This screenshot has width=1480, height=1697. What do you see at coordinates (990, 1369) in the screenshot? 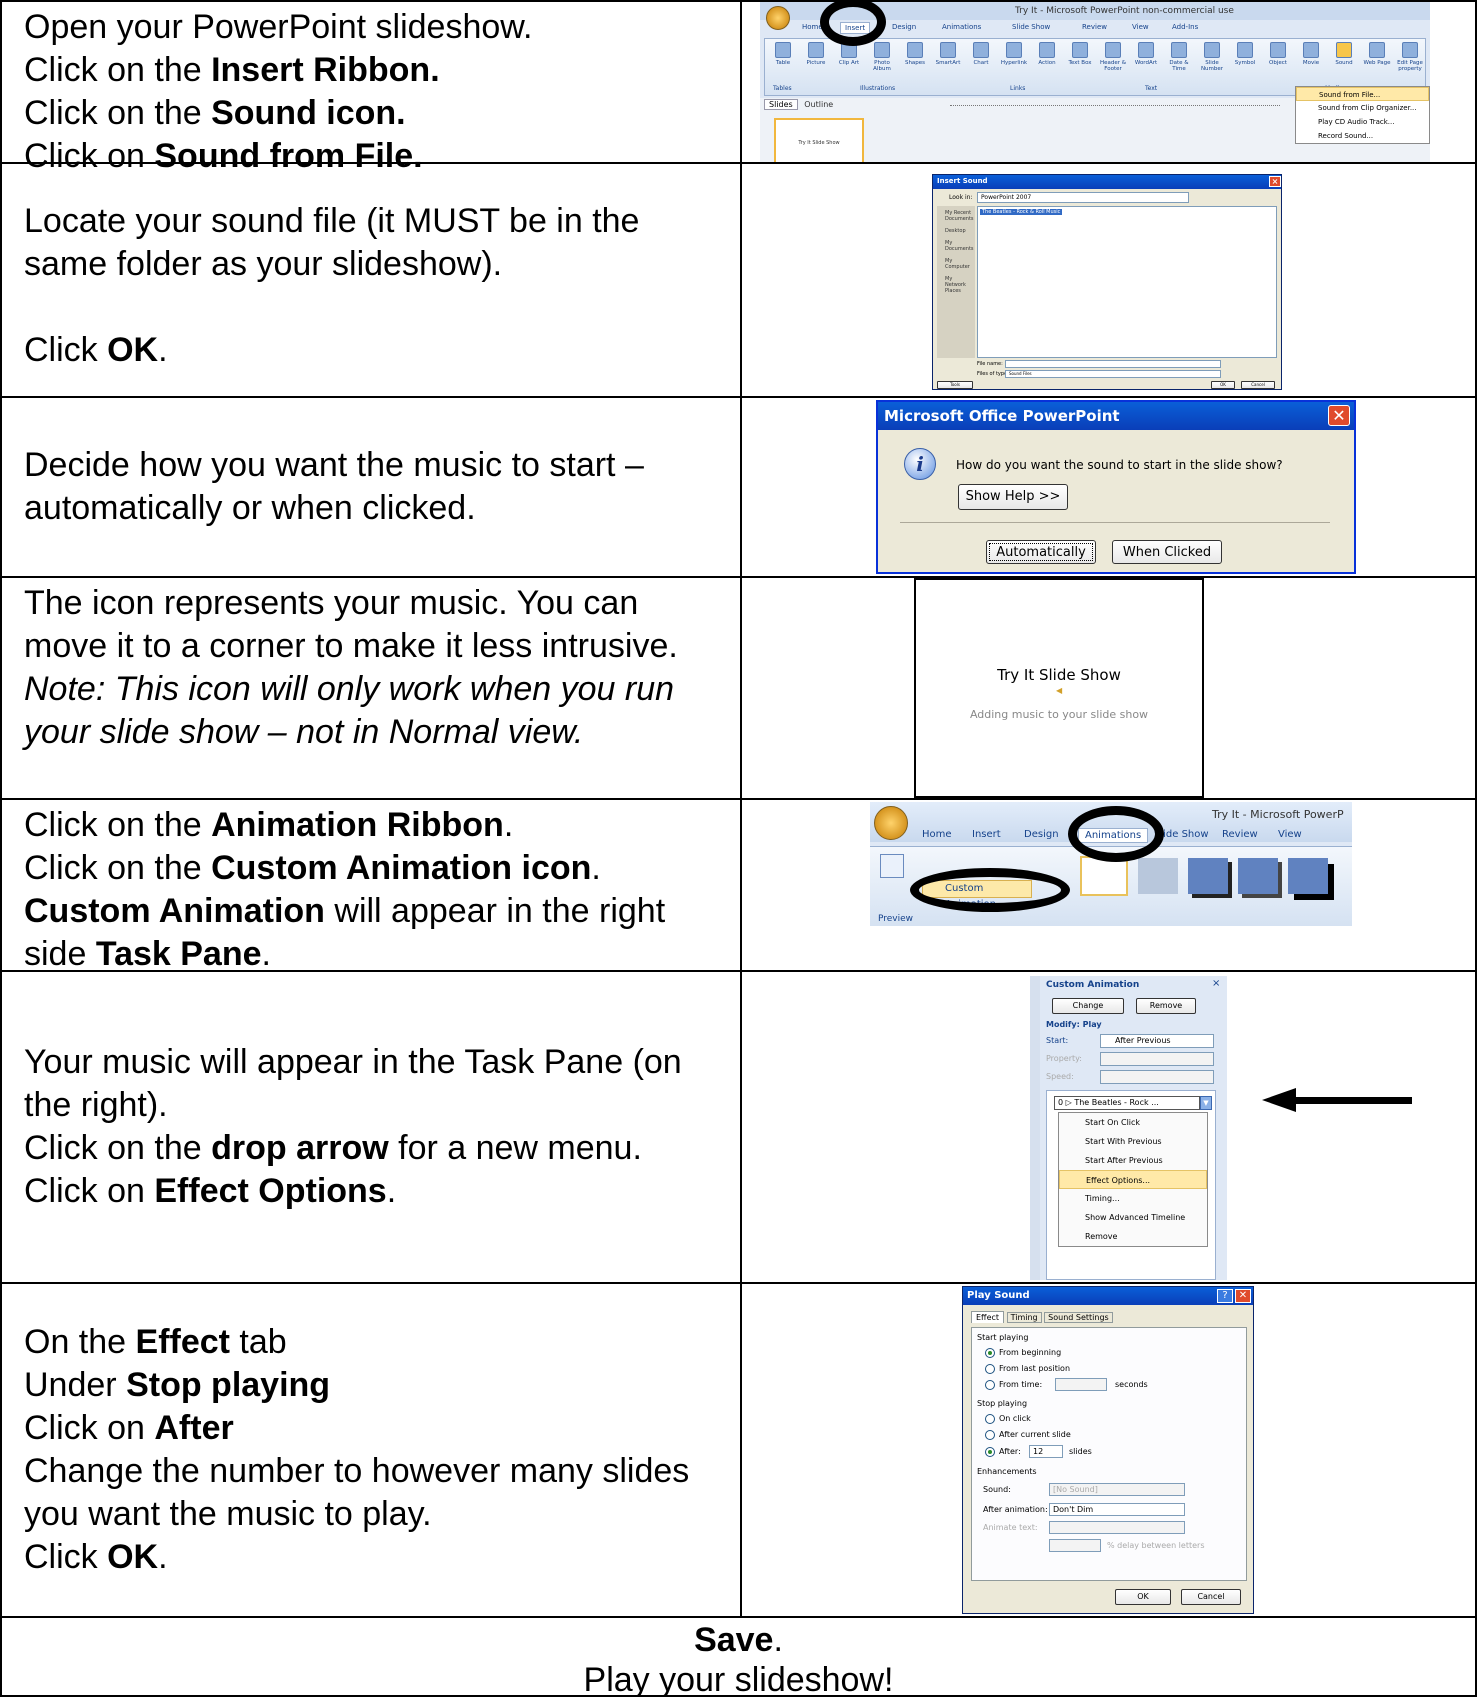
I see `from-last-radio` at bounding box center [990, 1369].